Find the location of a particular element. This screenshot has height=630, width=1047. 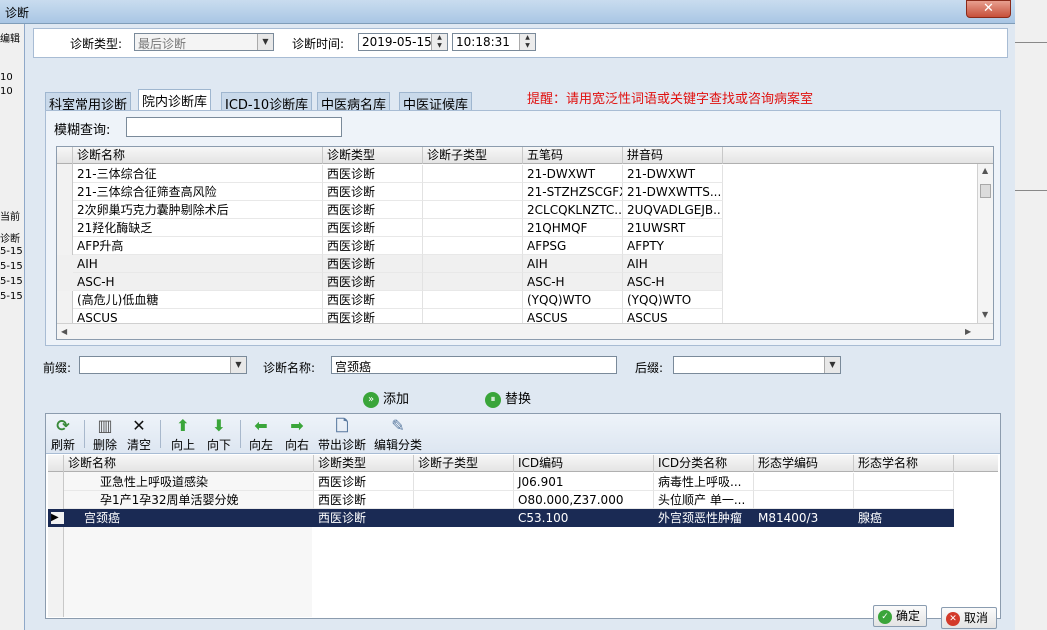

date-spinner-icon: ▲ ▼ is located at coordinates (439, 42).